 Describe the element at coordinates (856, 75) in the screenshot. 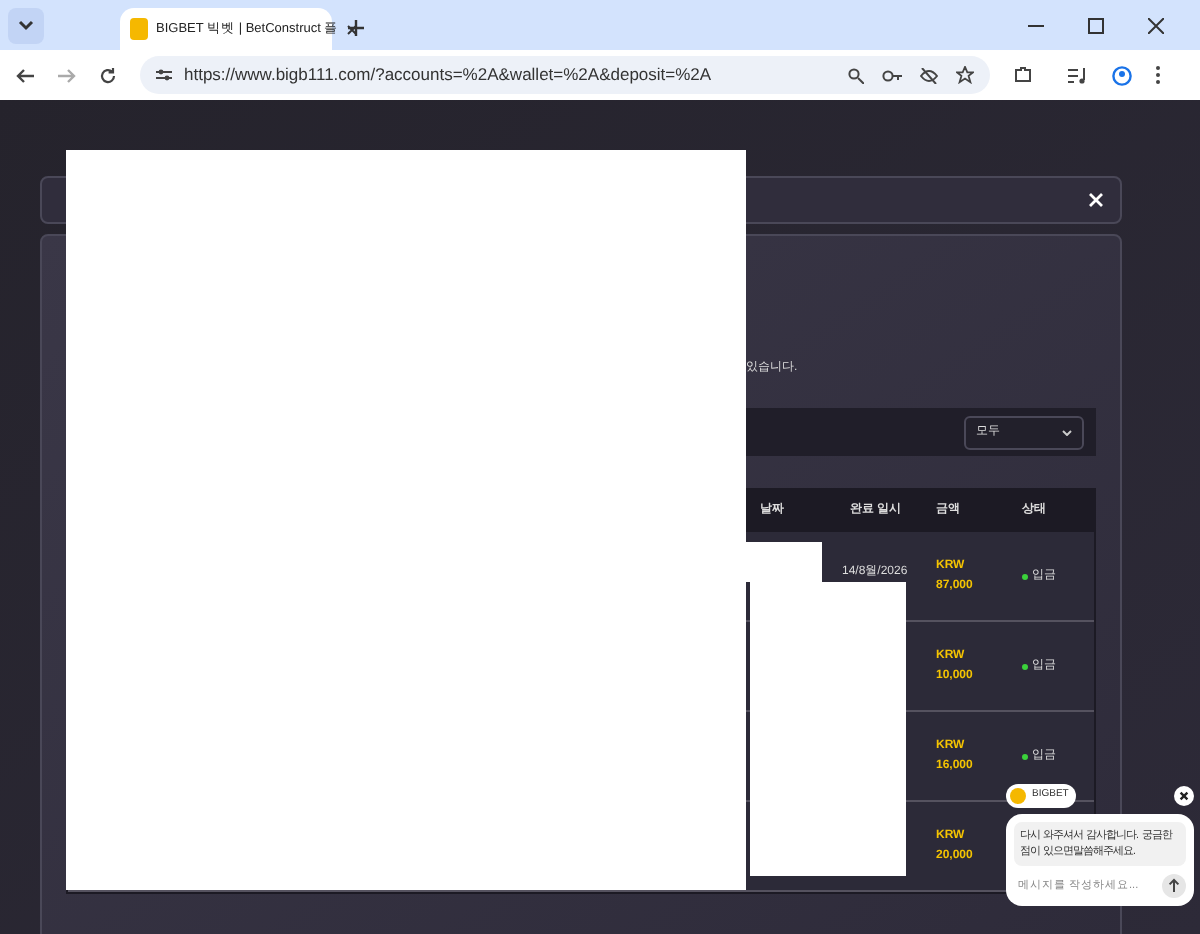

I see `zoom-icon` at that location.